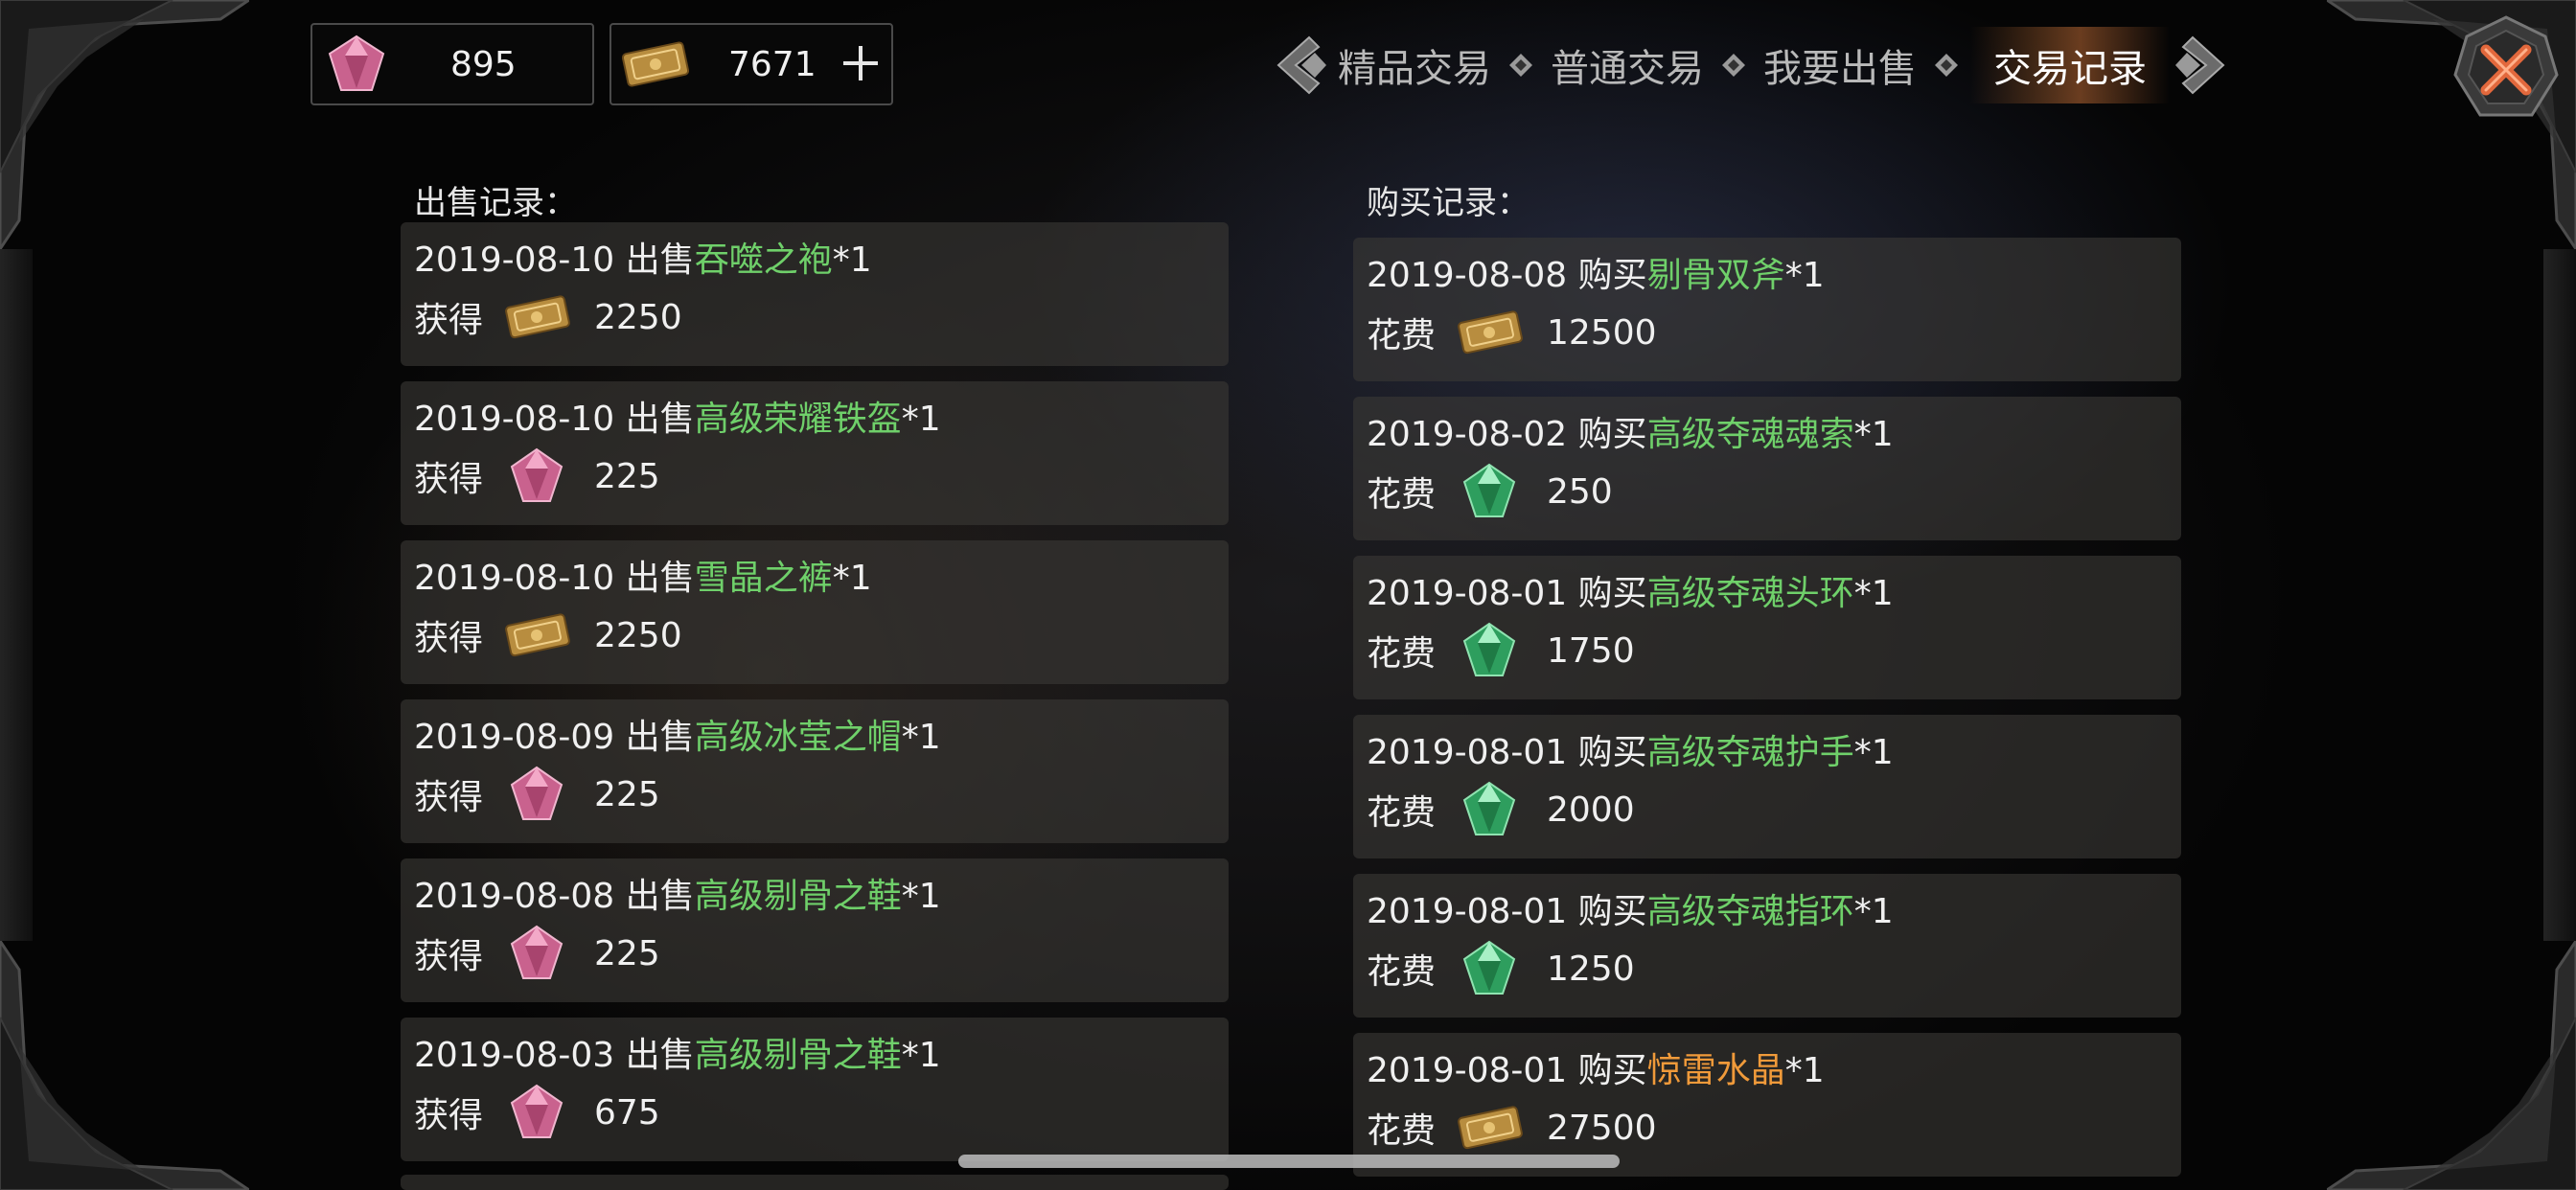  Describe the element at coordinates (1414, 65) in the screenshot. I see `tab-premium-trade: 精品交易` at that location.